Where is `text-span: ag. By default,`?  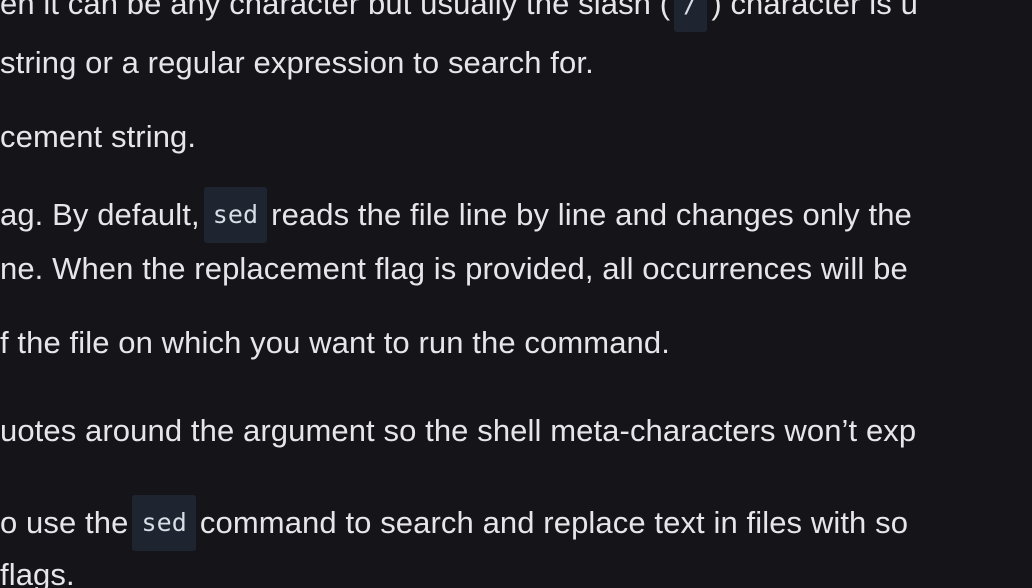 text-span: ag. By default, is located at coordinates (100, 215).